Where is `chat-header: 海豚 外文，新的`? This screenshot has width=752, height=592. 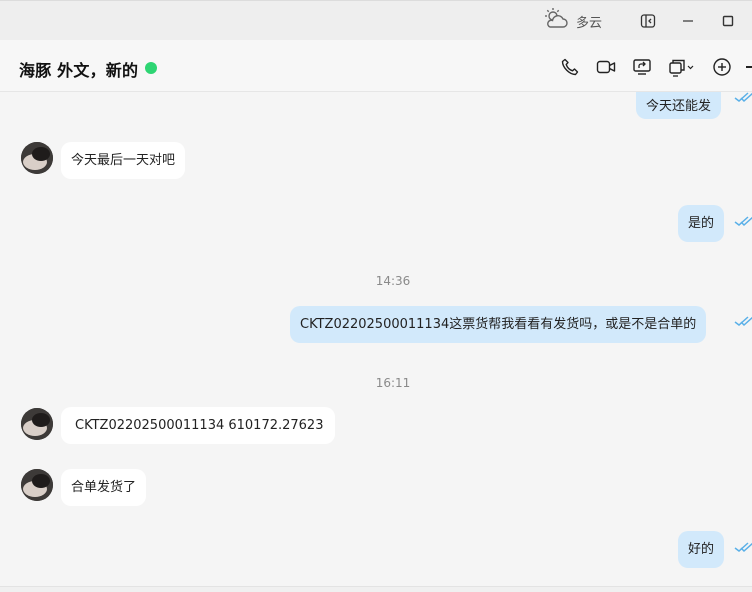
chat-header: 海豚 外文，新的 is located at coordinates (376, 66).